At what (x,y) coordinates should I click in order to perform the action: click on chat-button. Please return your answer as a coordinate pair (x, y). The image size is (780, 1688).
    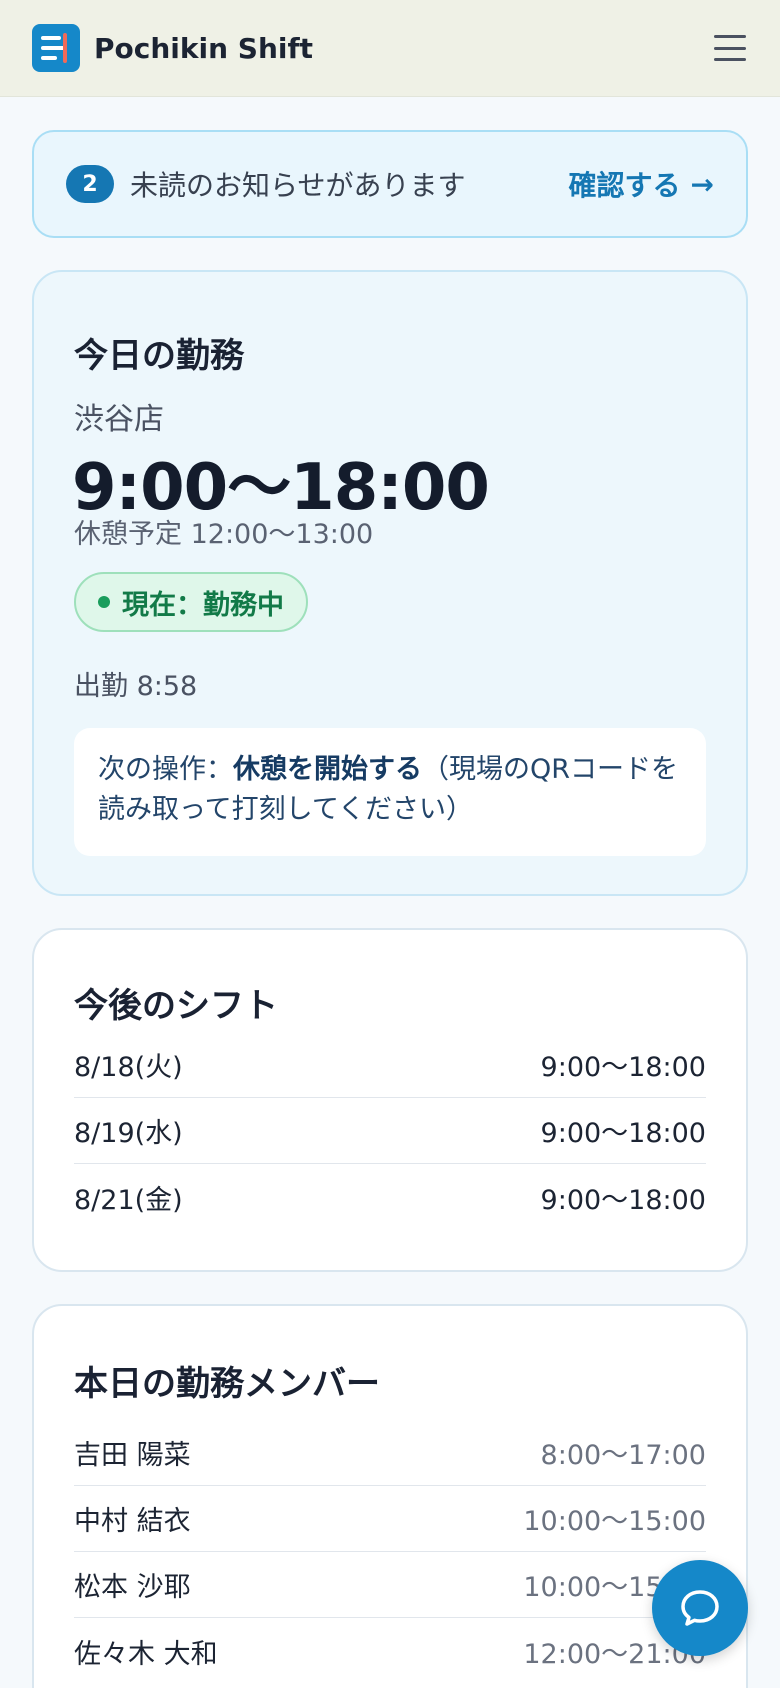
    Looking at the image, I should click on (700, 1608).